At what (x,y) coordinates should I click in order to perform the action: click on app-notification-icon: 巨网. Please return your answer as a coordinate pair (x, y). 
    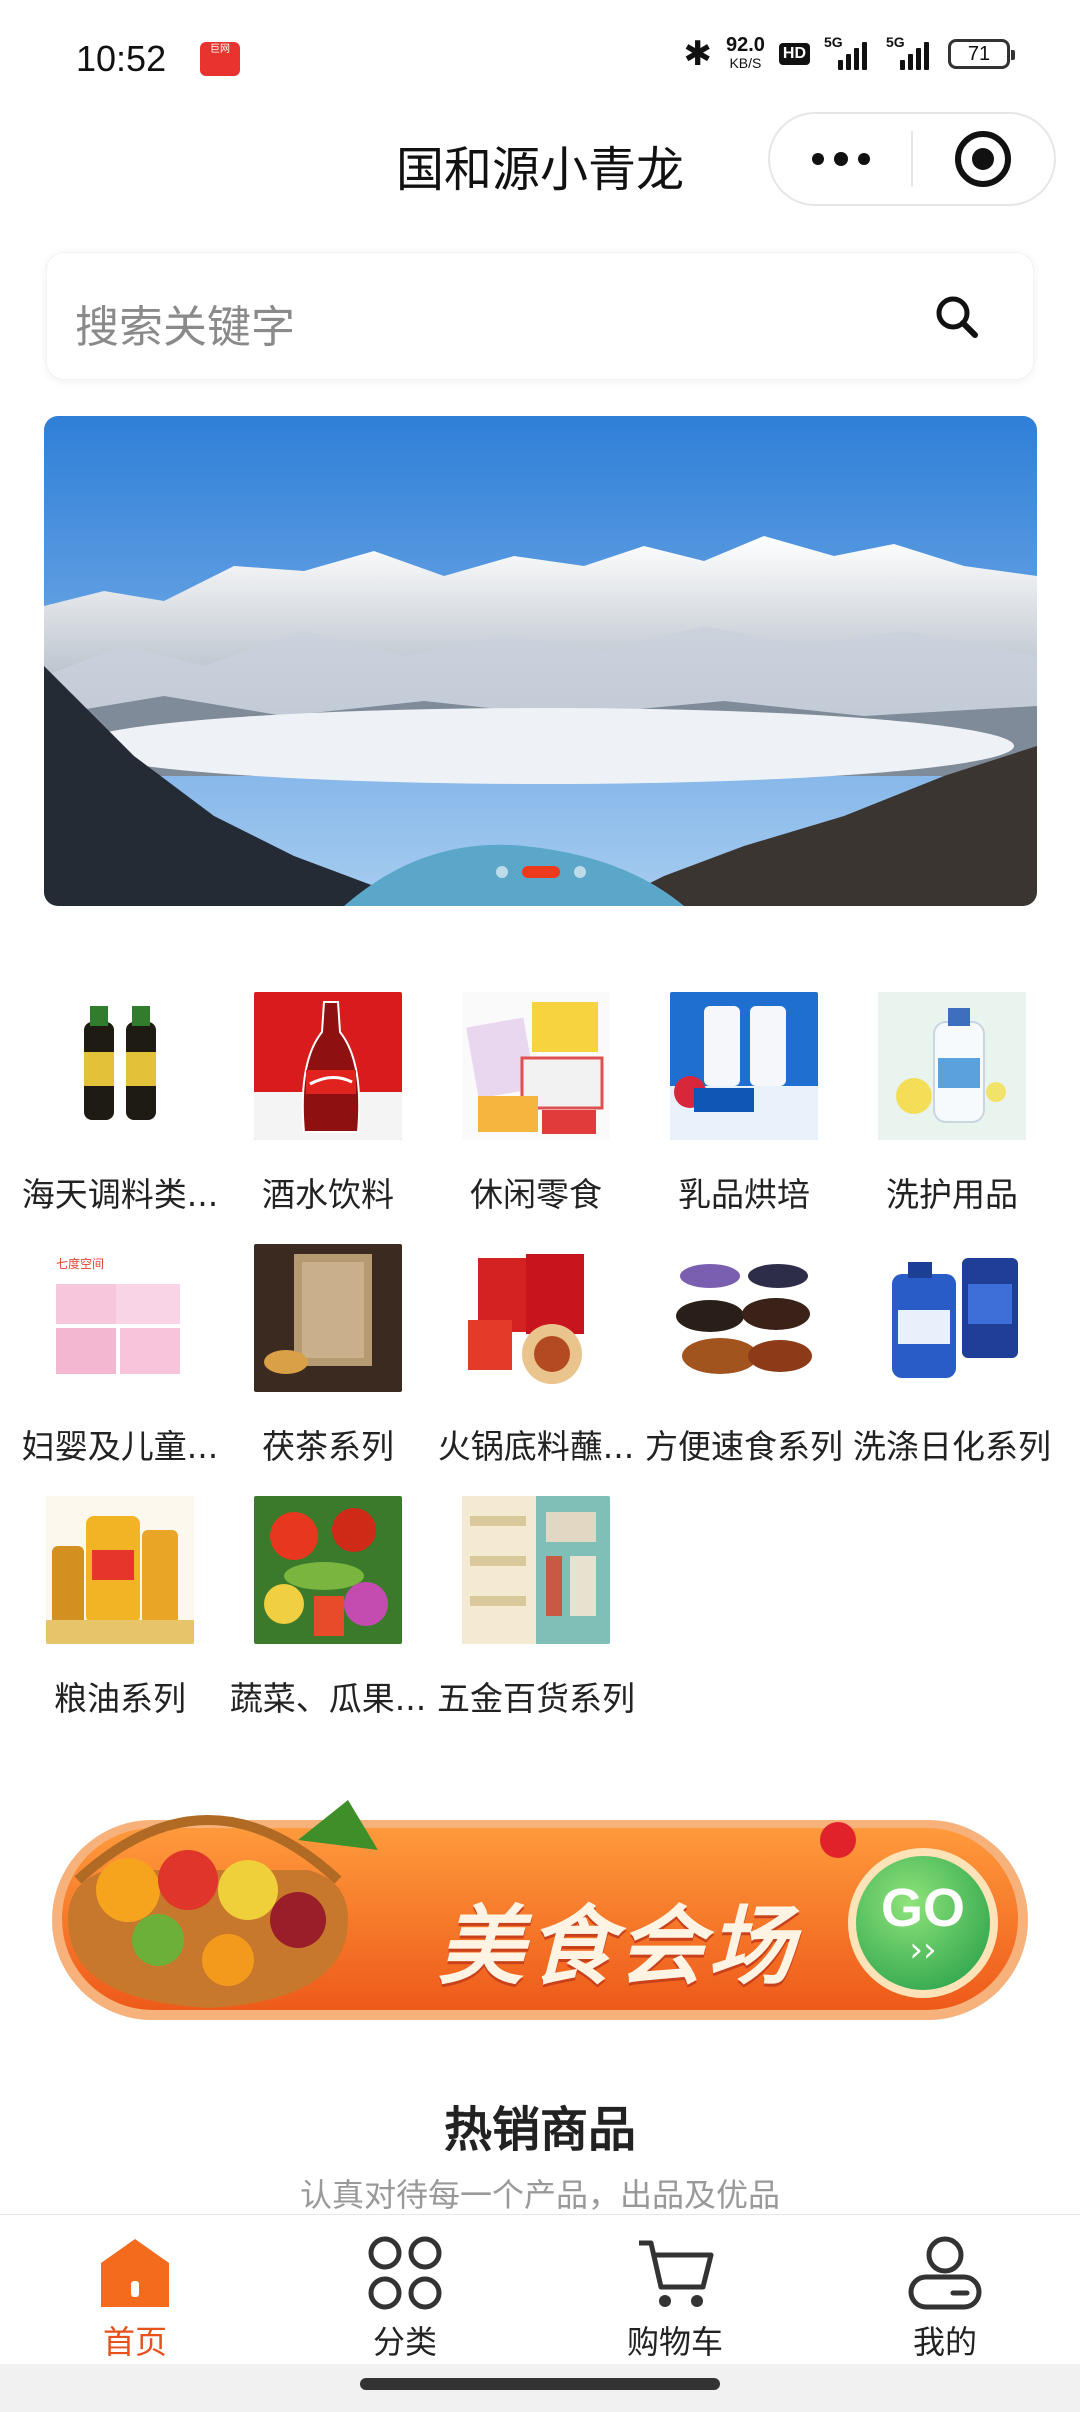
    Looking at the image, I should click on (220, 59).